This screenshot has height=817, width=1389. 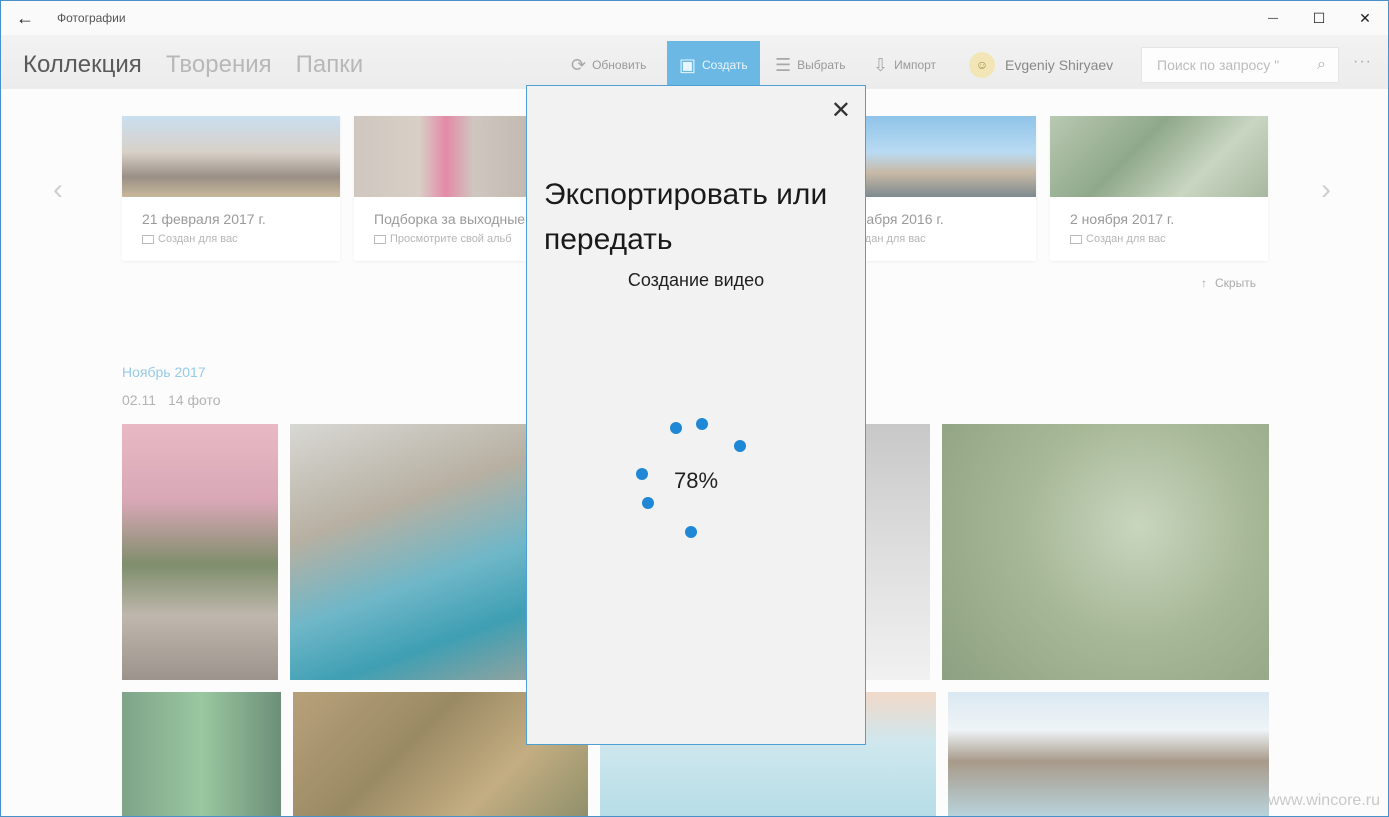 I want to click on search-icon: ⌕, so click(x=1321, y=65).